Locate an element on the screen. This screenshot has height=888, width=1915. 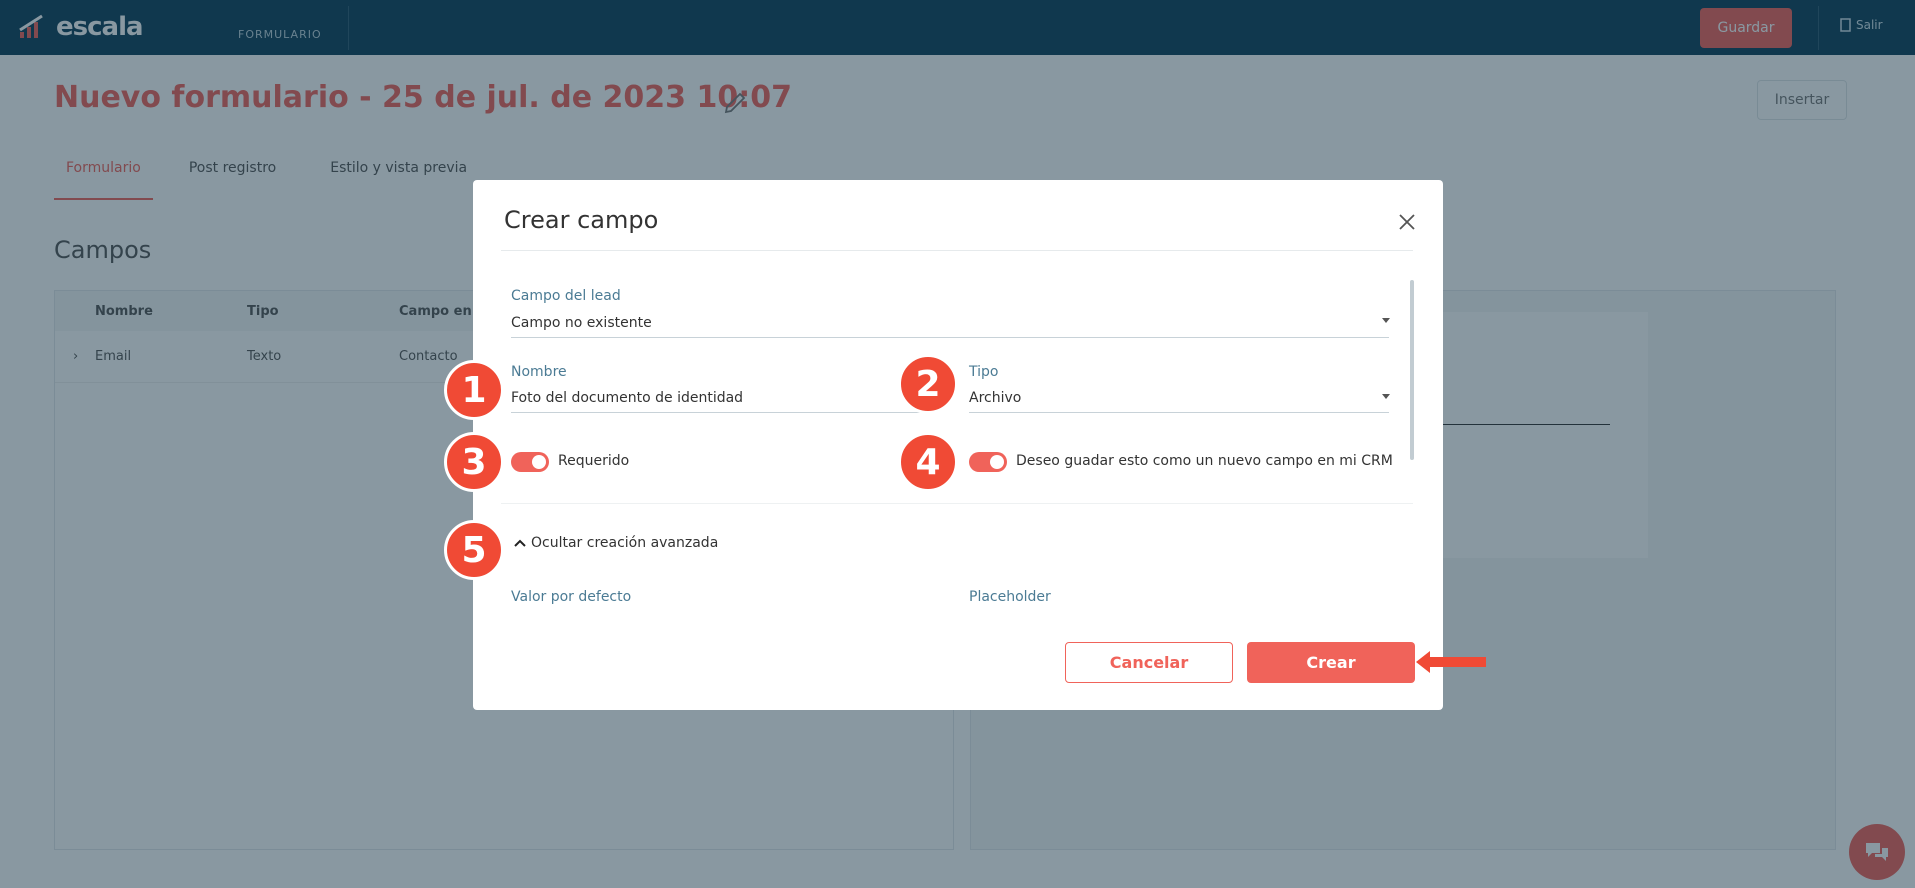
dialog-title: Crear campo is located at coordinates (581, 220).